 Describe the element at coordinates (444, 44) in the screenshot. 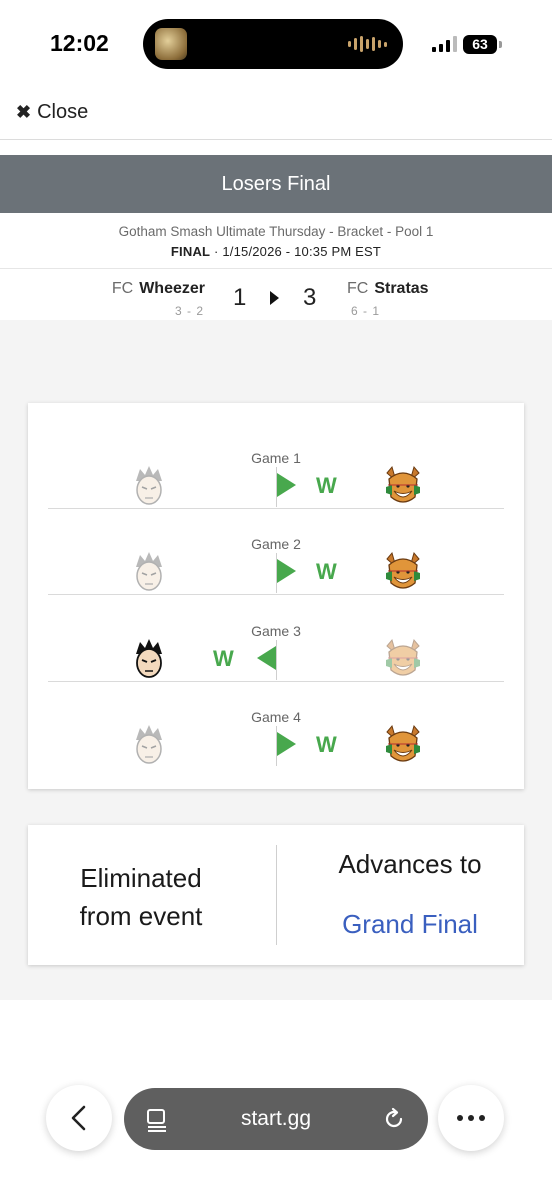

I see `cellular-signal-icon` at that location.